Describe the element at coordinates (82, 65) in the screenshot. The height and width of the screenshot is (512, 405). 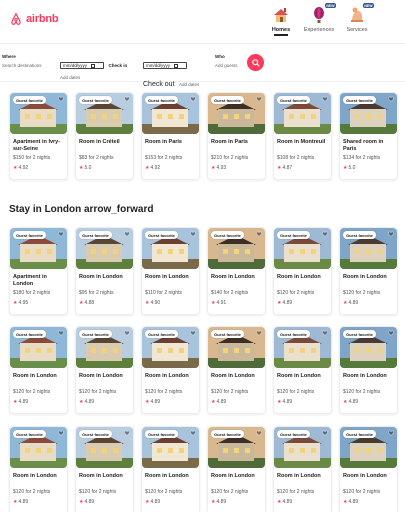
I see `checkin-date-input: mm/dd/yyyy` at that location.